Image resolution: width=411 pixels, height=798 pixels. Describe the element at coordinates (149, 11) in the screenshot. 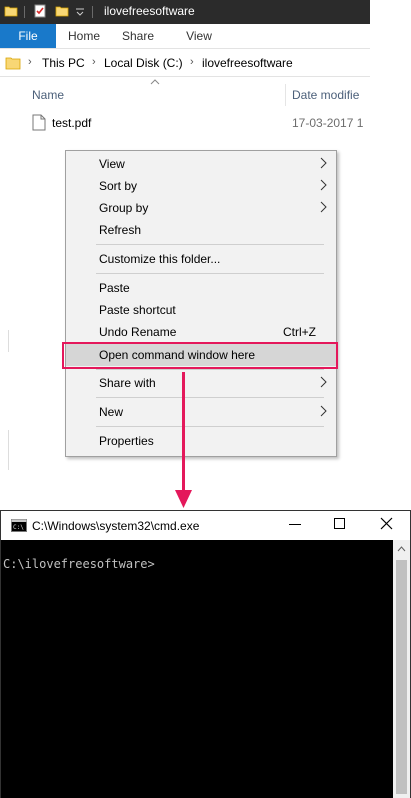

I see `window-title: ilovefreesoftware` at that location.